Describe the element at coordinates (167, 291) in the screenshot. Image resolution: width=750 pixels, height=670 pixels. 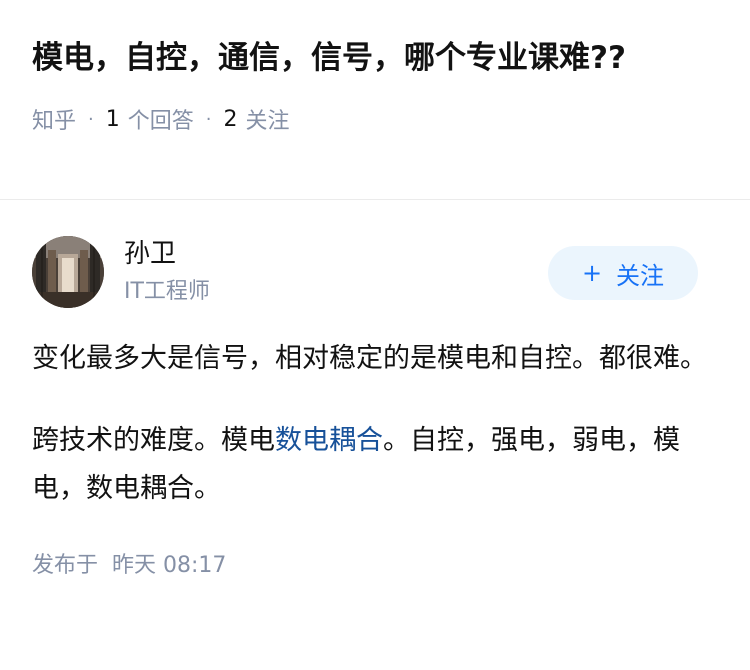
I see `author-title: IT工程师` at that location.